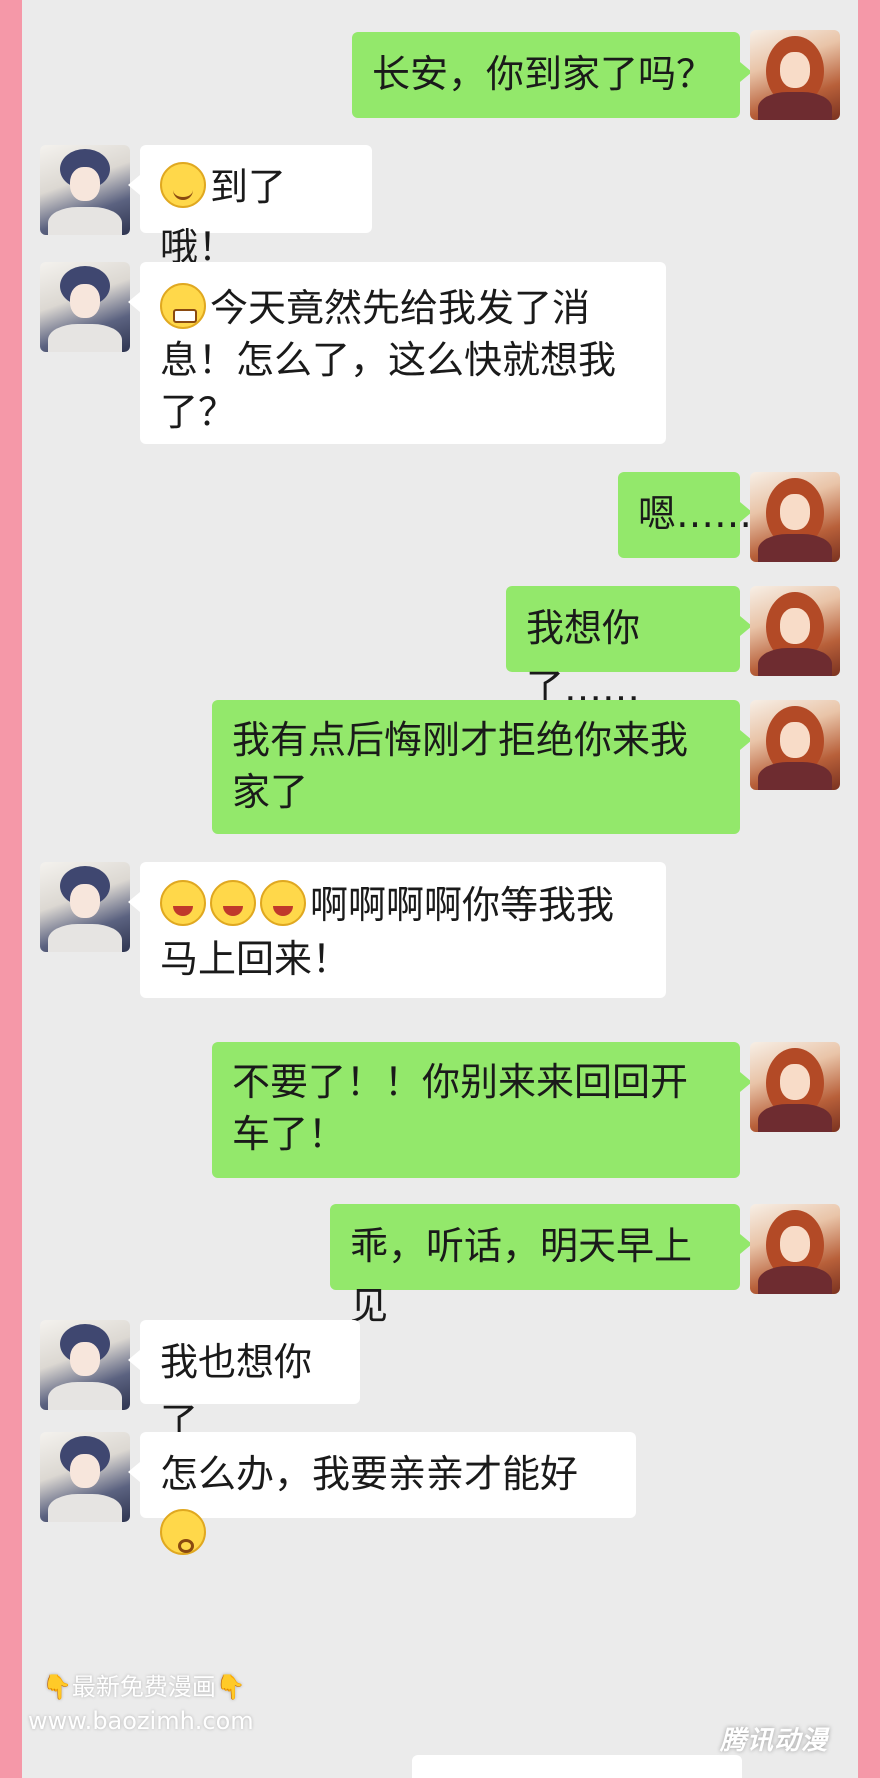 This screenshot has height=1778, width=880. What do you see at coordinates (460, 766) in the screenshot?
I see `message-text: 我有点后悔刚才拒绝你来我家了` at bounding box center [460, 766].